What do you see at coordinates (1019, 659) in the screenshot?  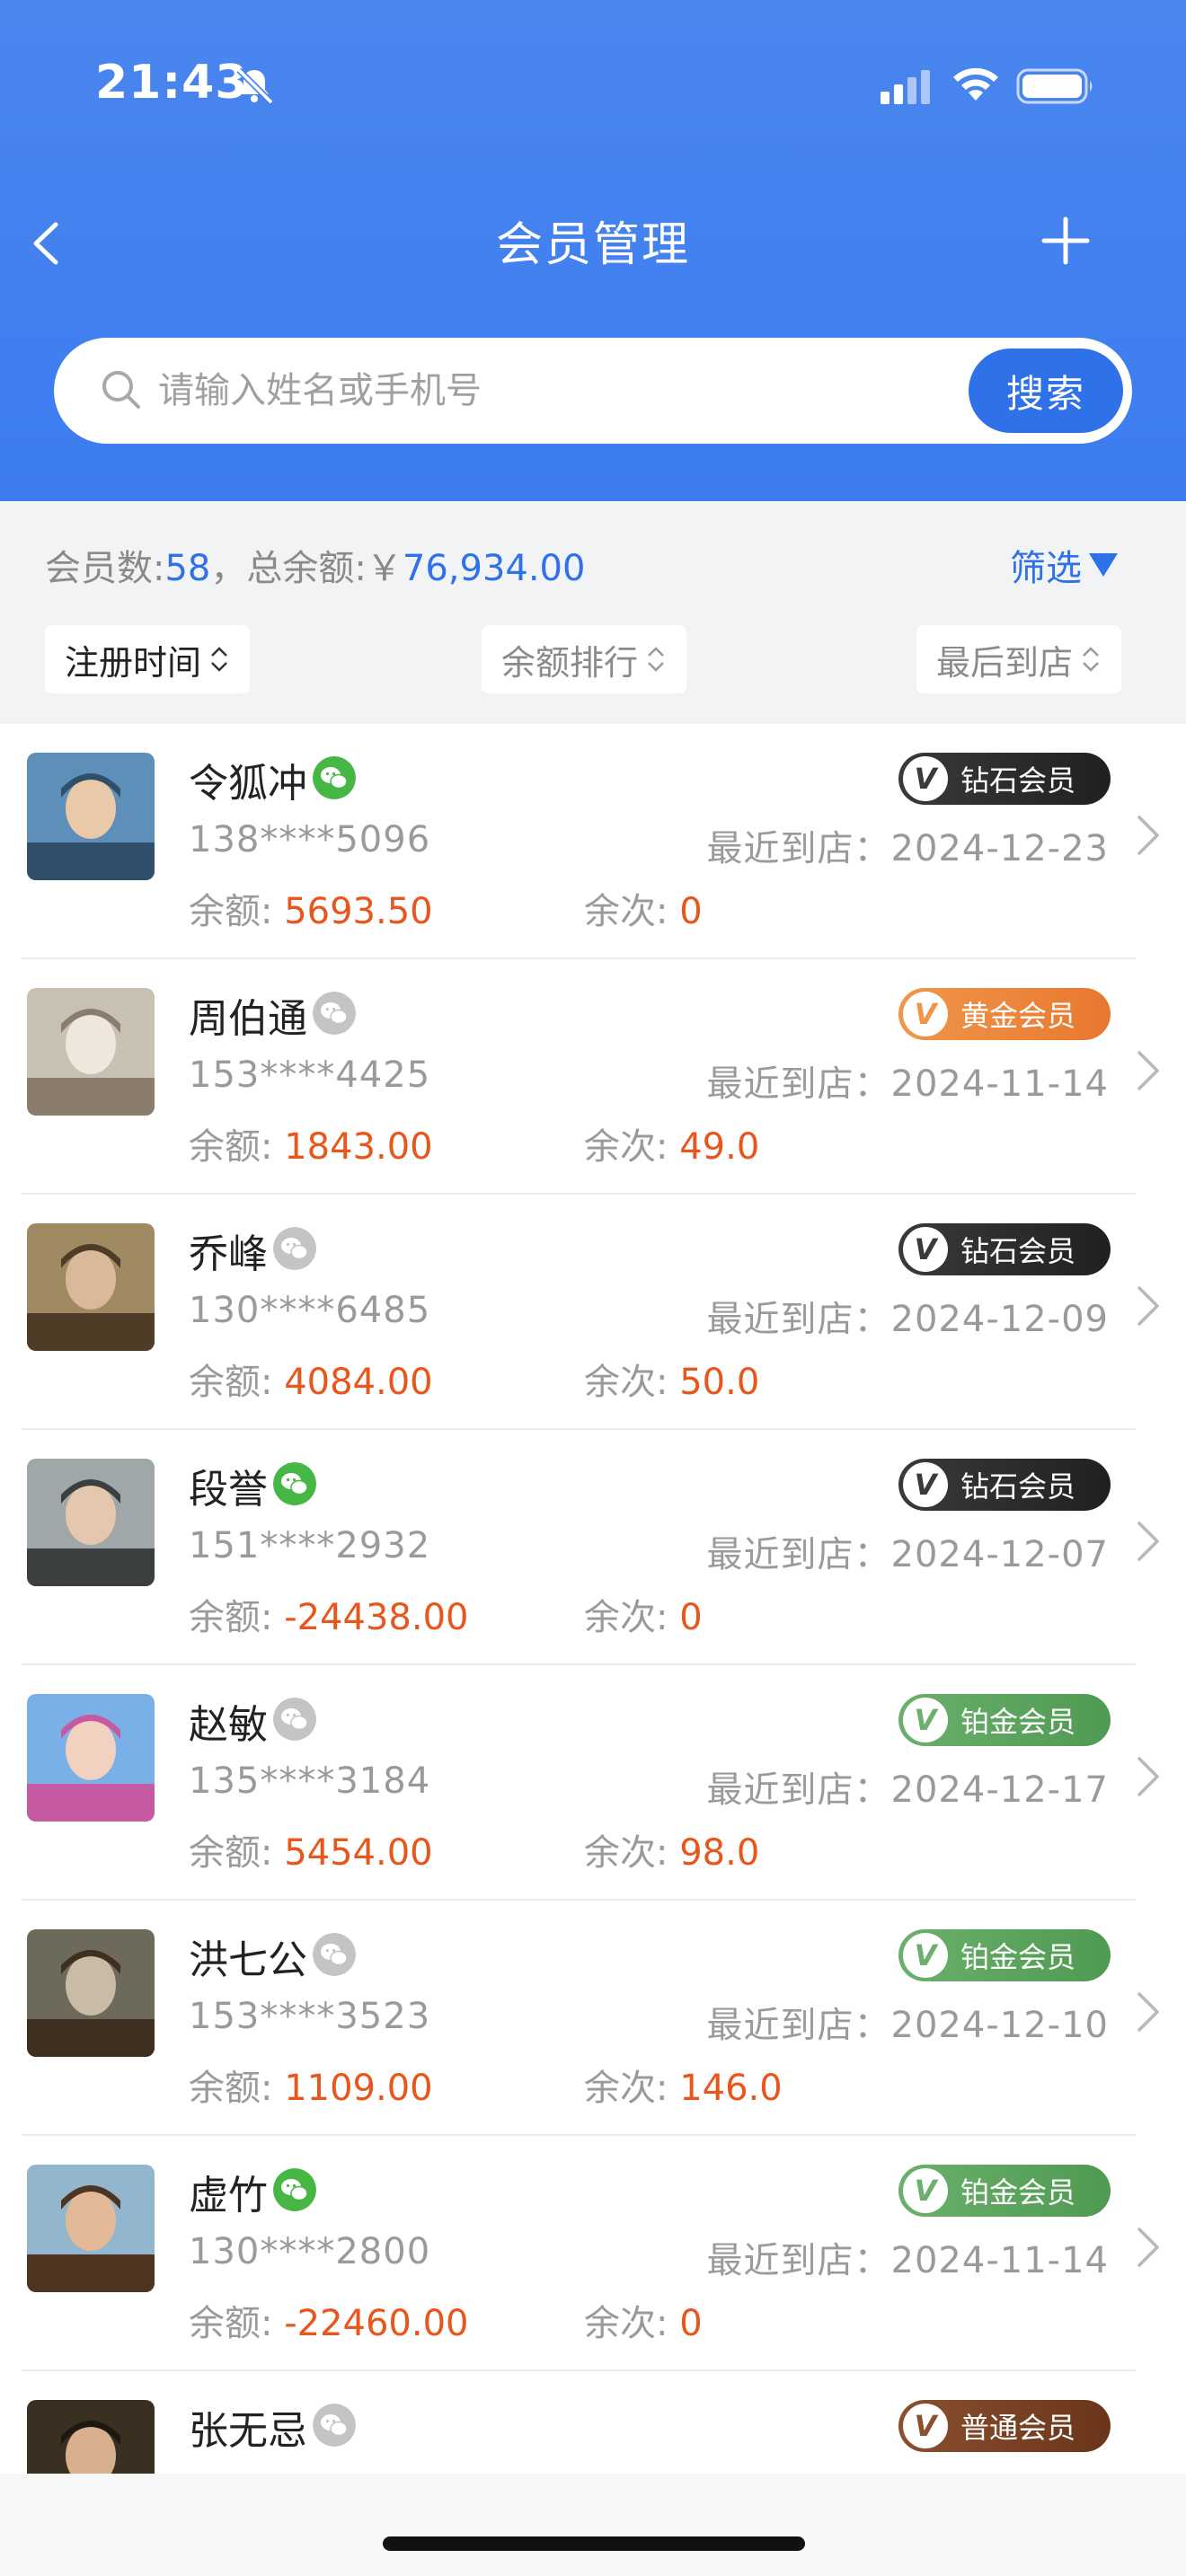 I see `sort-last-visit: 最后到店` at bounding box center [1019, 659].